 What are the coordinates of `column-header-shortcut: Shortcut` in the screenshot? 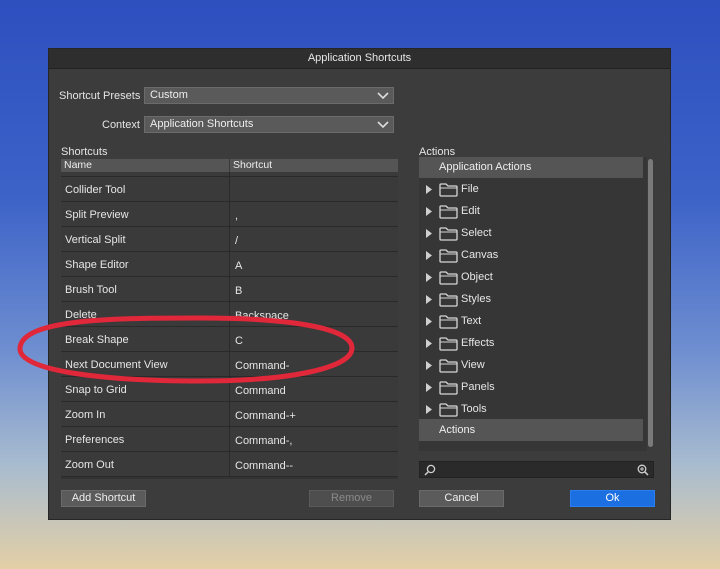 It's located at (253, 165).